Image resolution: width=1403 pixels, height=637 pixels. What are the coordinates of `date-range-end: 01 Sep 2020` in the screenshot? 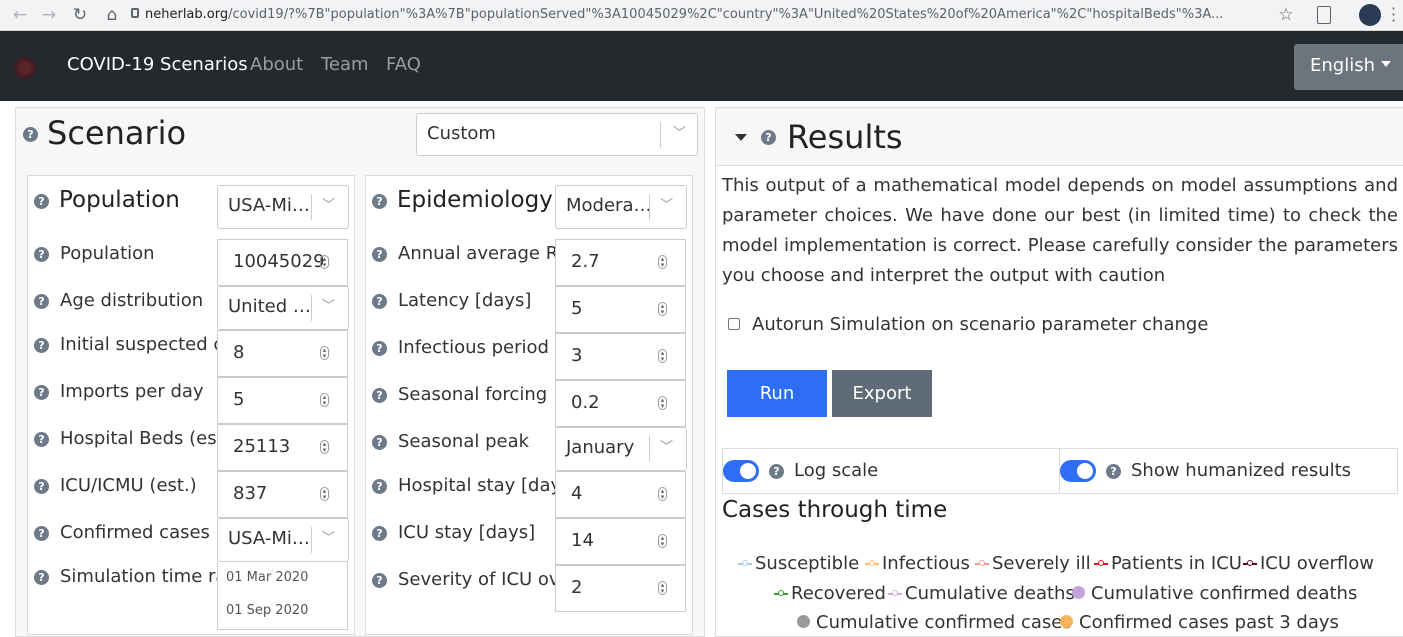 It's located at (267, 610).